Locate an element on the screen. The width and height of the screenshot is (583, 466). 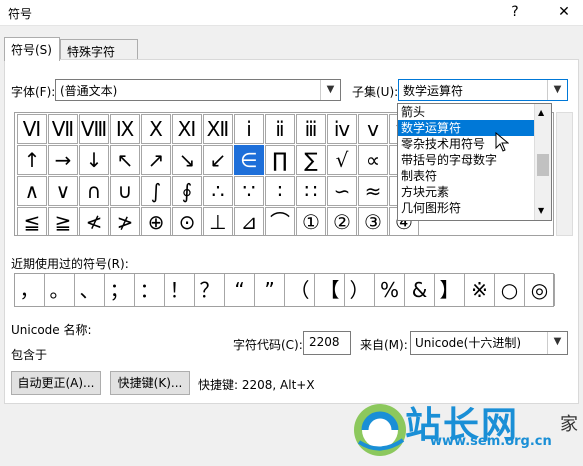
recent-symbol-cell: ※ is located at coordinates (480, 290).